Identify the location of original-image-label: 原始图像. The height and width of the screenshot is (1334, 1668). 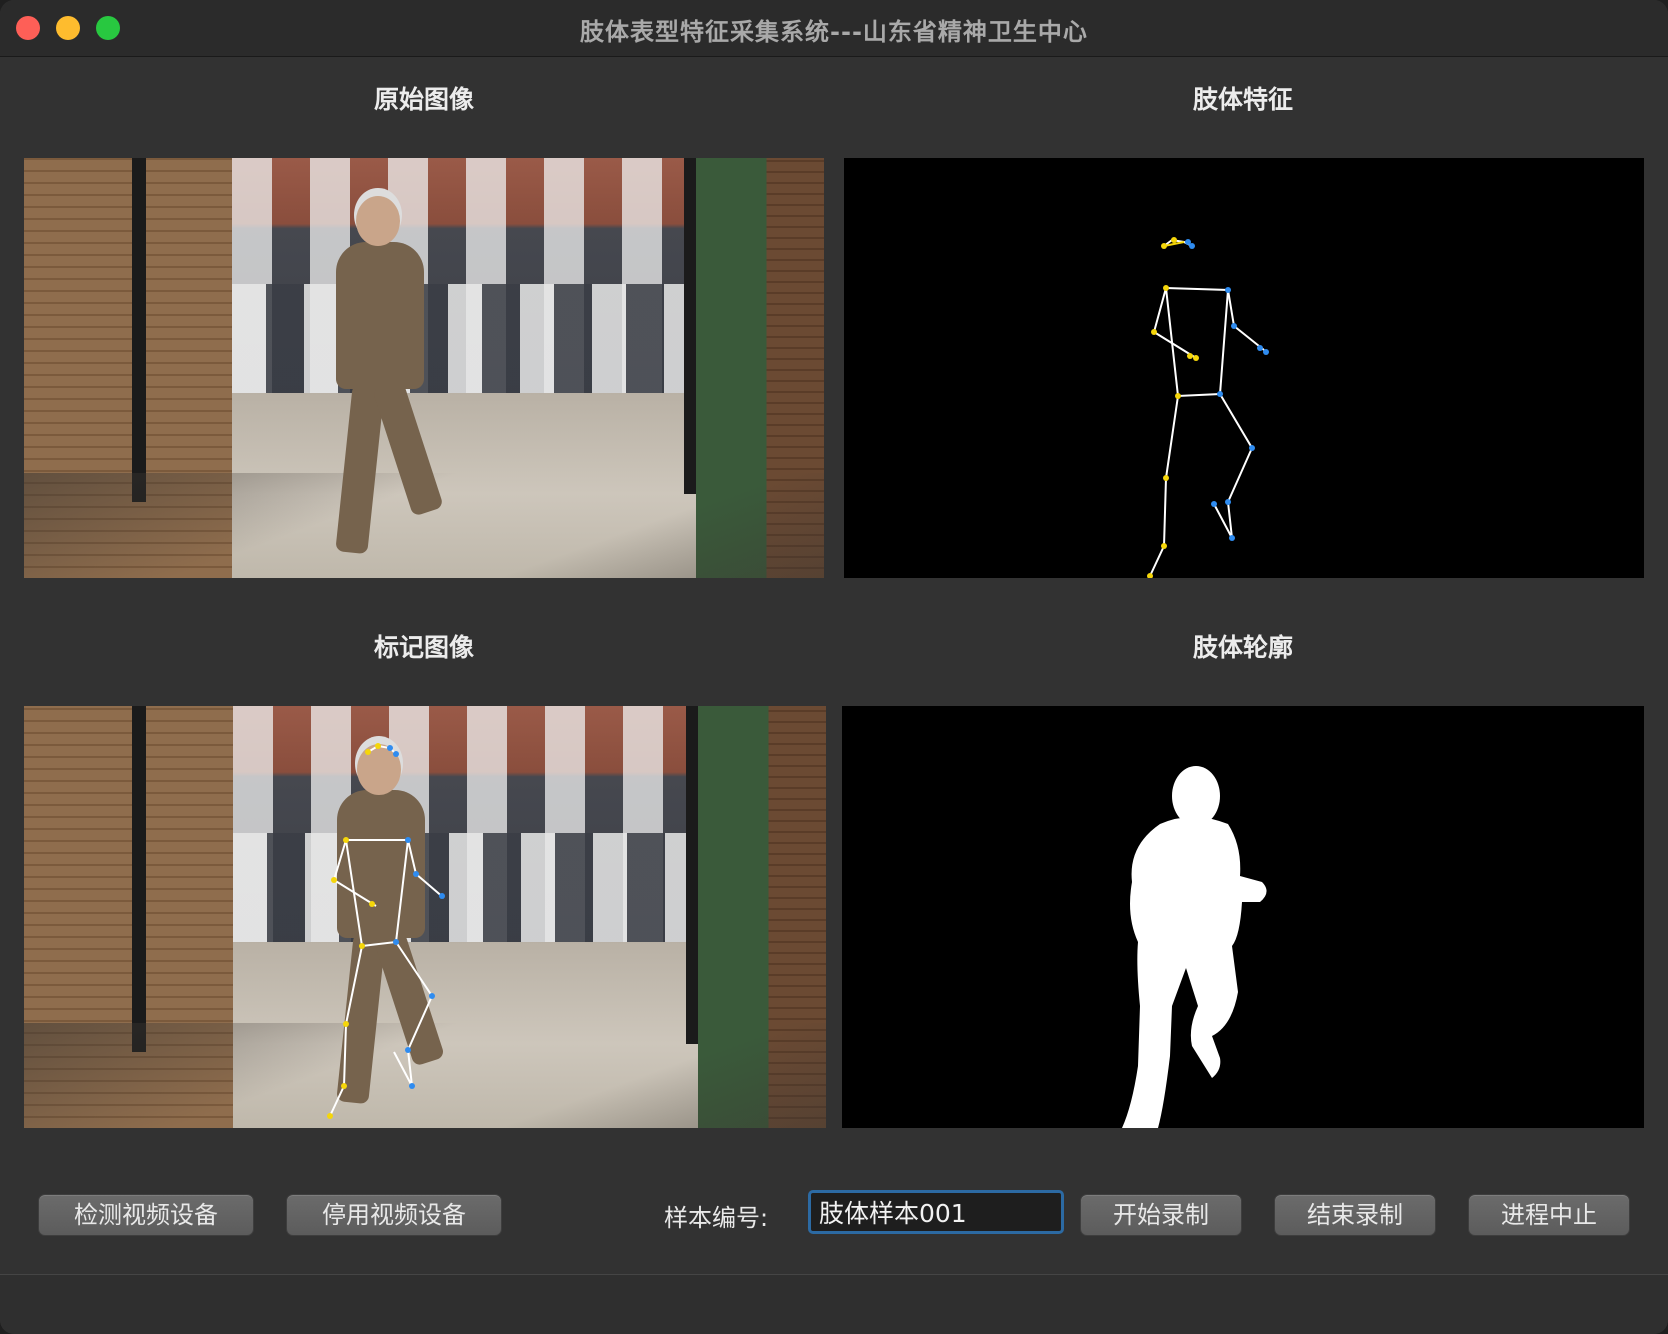
(423, 99).